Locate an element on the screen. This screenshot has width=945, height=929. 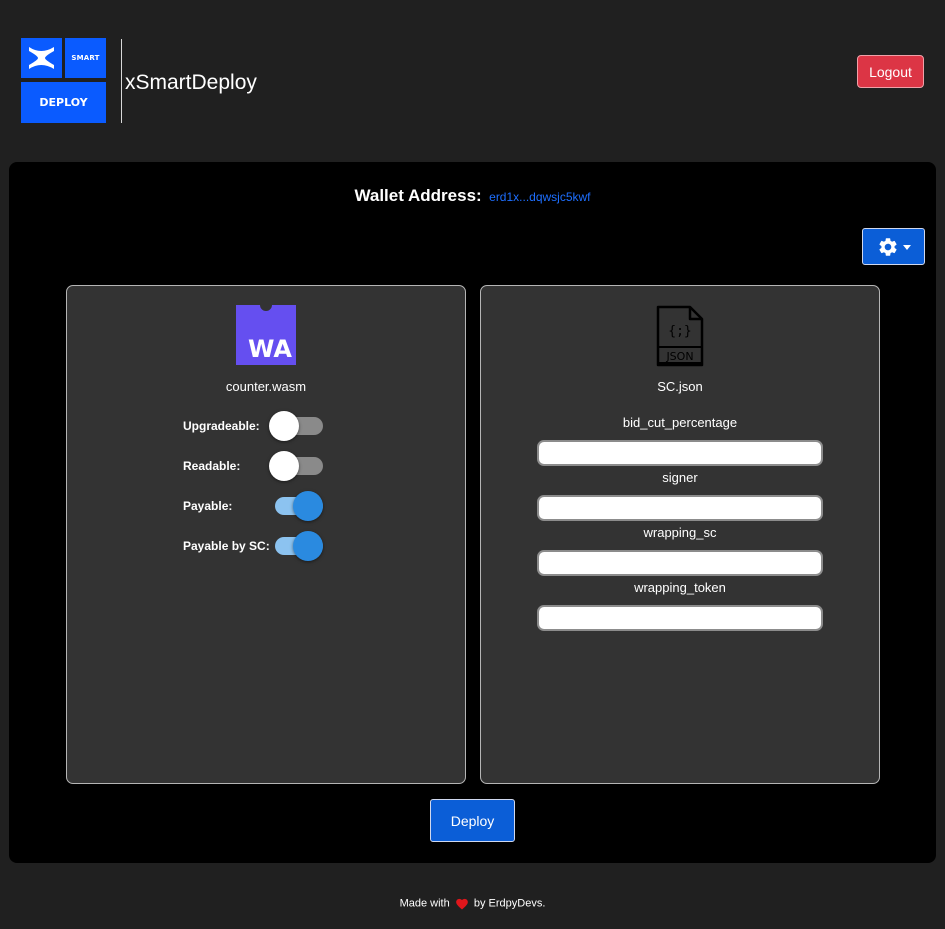
toggle-row-readable: Readable: is located at coordinates (253, 466).